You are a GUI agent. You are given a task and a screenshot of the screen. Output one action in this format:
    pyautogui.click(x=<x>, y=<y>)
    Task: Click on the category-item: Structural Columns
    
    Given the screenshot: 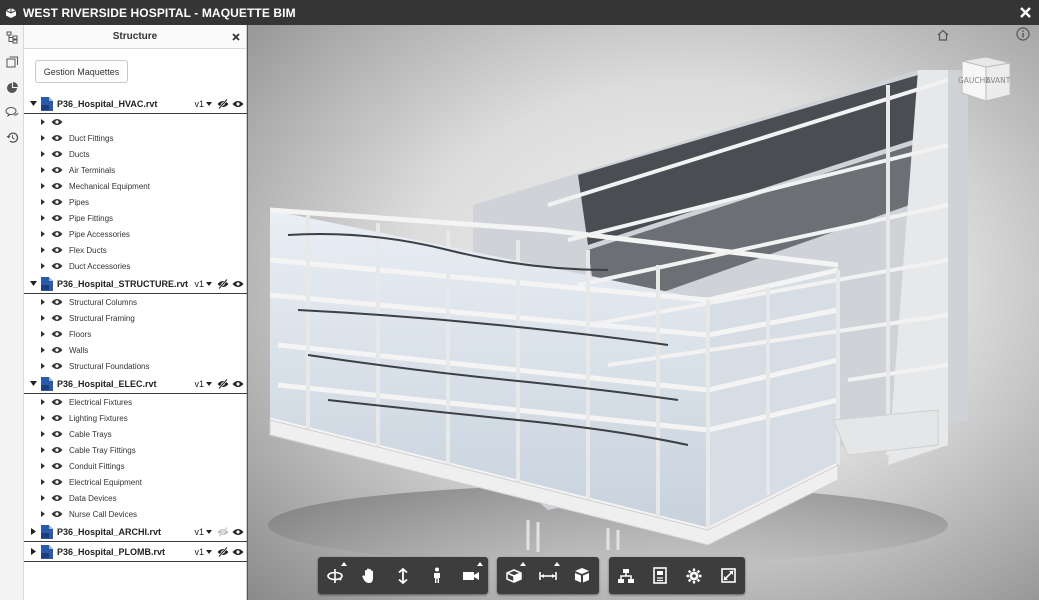 What is the action you would take?
    pyautogui.click(x=135, y=302)
    